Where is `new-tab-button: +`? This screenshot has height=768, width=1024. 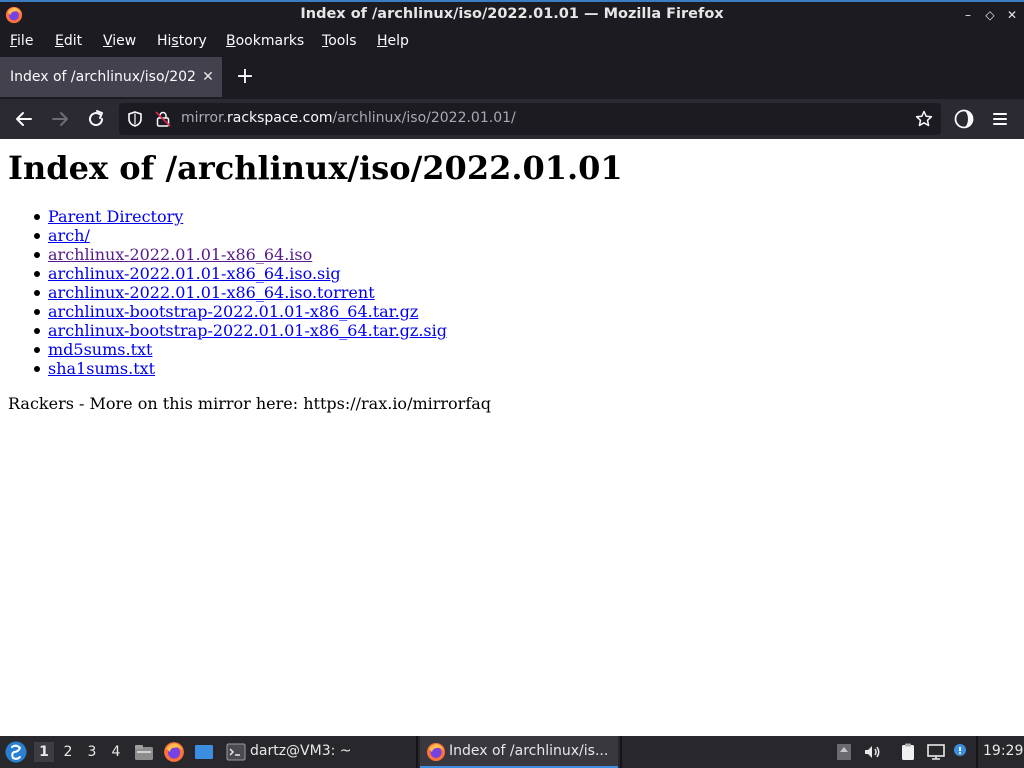
new-tab-button: + is located at coordinates (245, 77).